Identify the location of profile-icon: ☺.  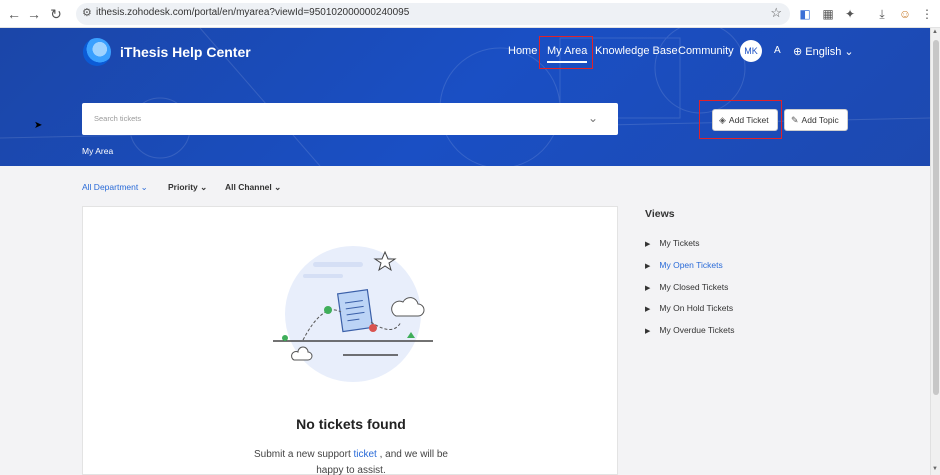
(905, 14).